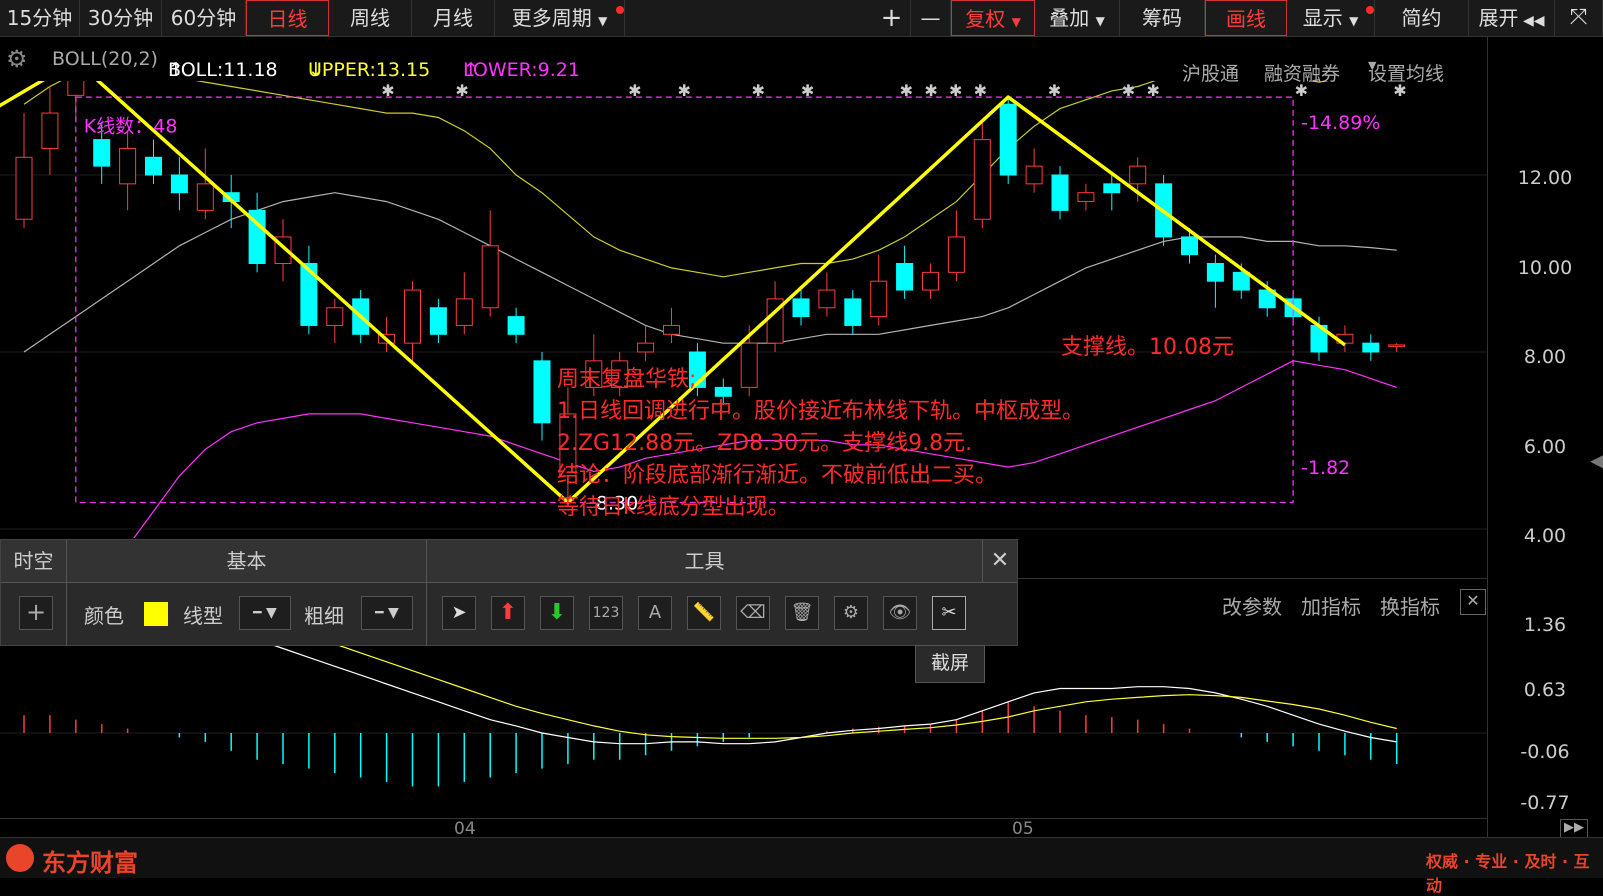 The width and height of the screenshot is (1603, 896). Describe the element at coordinates (1508, 873) in the screenshot. I see `brand-slogan: 权威 · 专业 · 及时 · 互动` at that location.